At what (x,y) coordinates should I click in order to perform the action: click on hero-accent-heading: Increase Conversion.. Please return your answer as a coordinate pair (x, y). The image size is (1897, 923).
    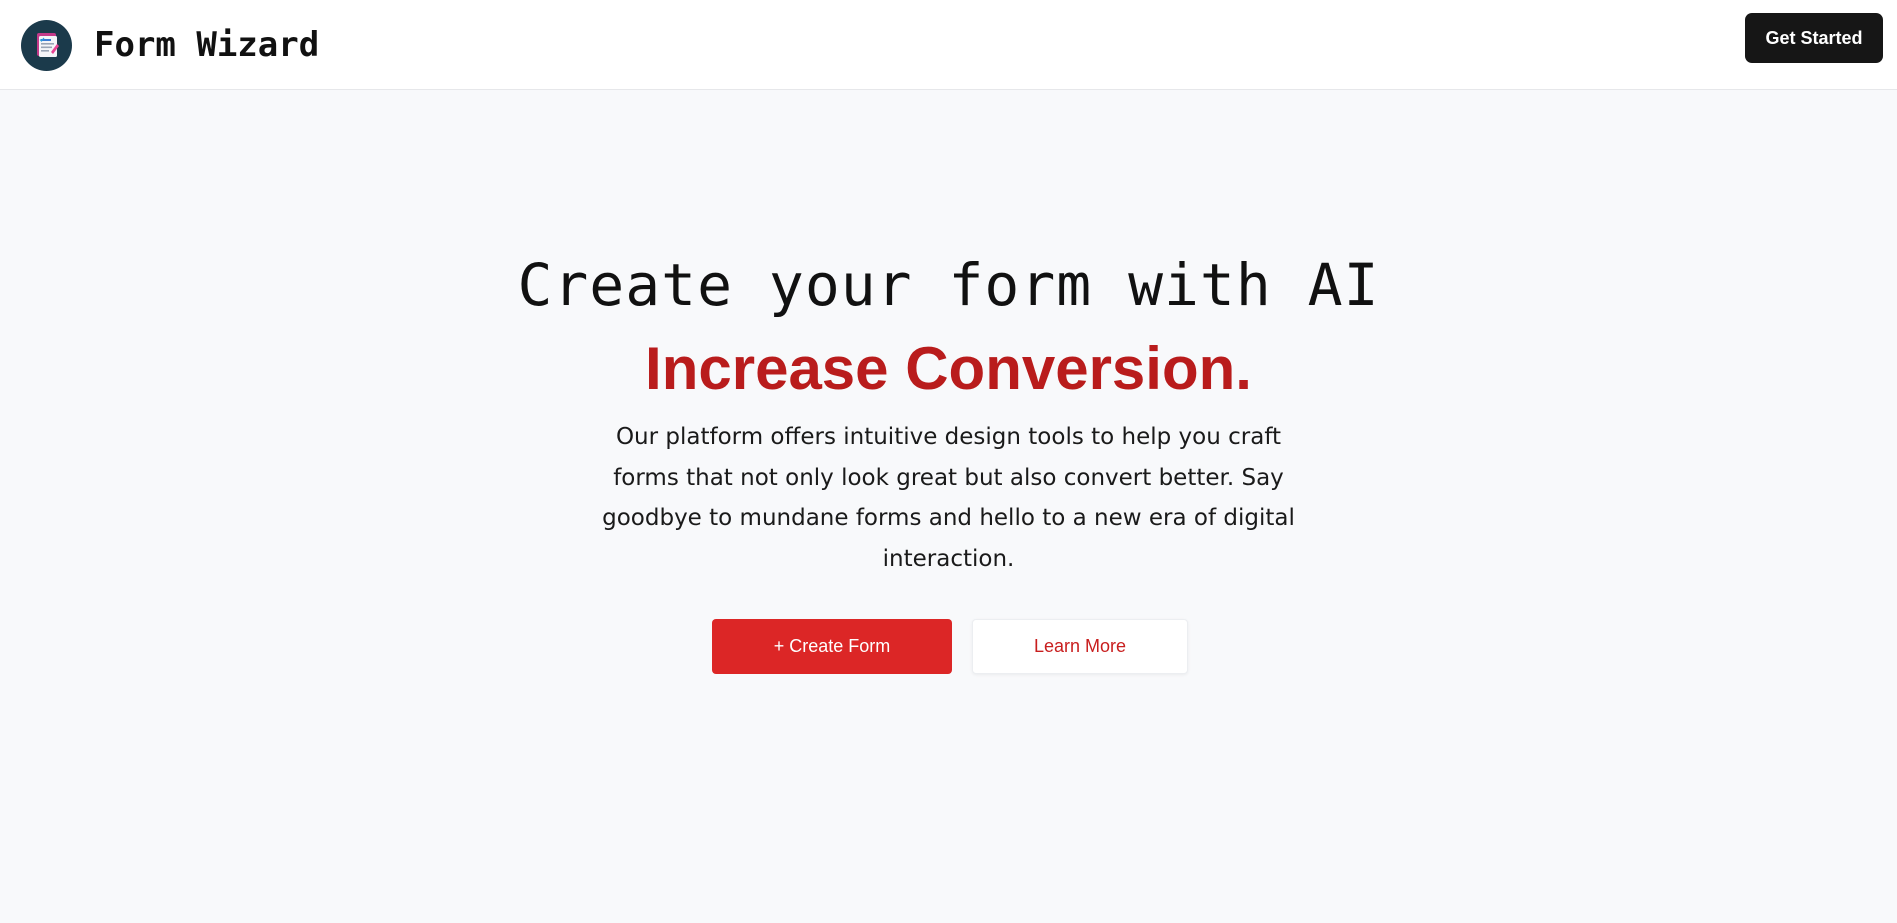
    Looking at the image, I should click on (948, 368).